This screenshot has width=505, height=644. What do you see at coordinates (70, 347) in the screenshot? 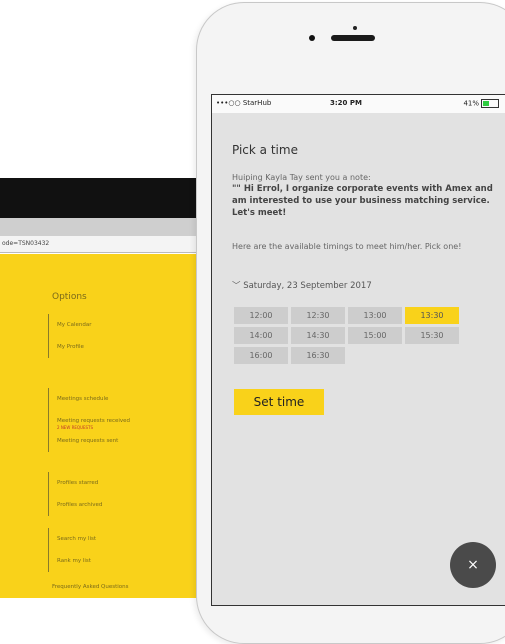
I see `options-item: My Profile` at bounding box center [70, 347].